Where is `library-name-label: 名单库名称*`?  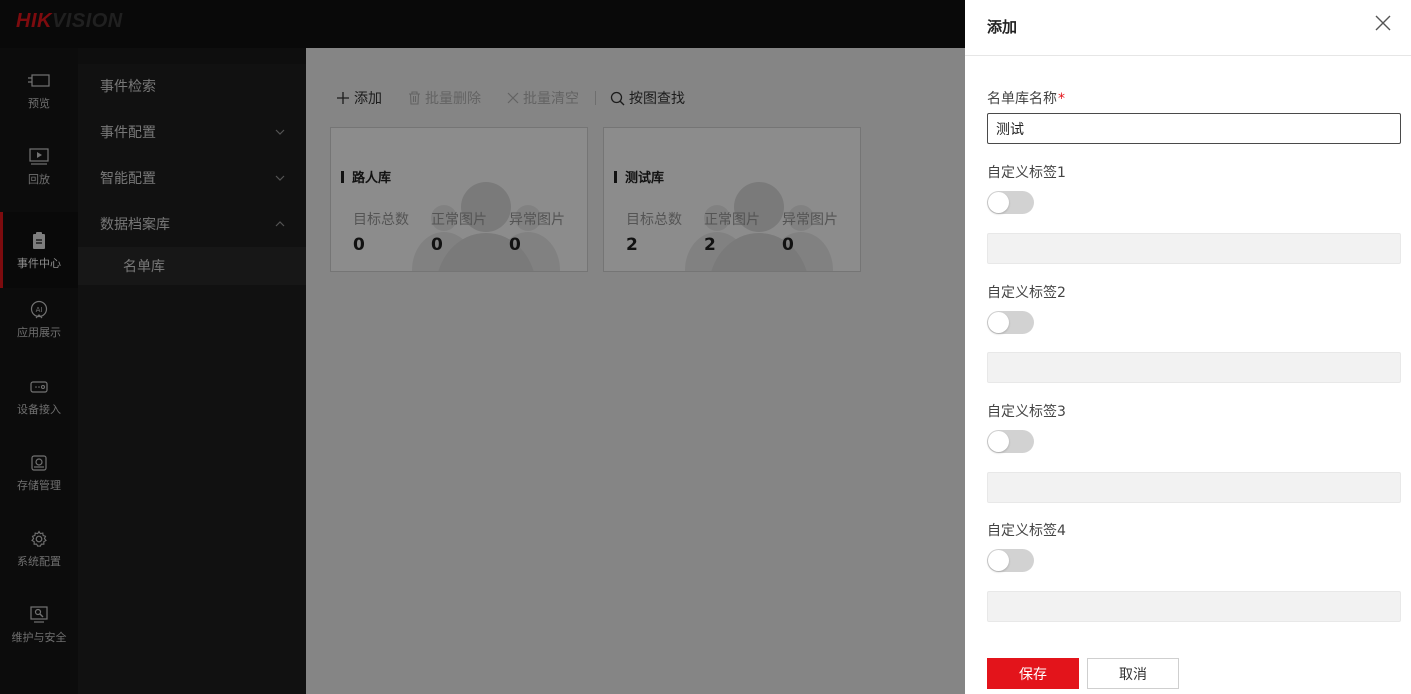 library-name-label: 名单库名称* is located at coordinates (1026, 98).